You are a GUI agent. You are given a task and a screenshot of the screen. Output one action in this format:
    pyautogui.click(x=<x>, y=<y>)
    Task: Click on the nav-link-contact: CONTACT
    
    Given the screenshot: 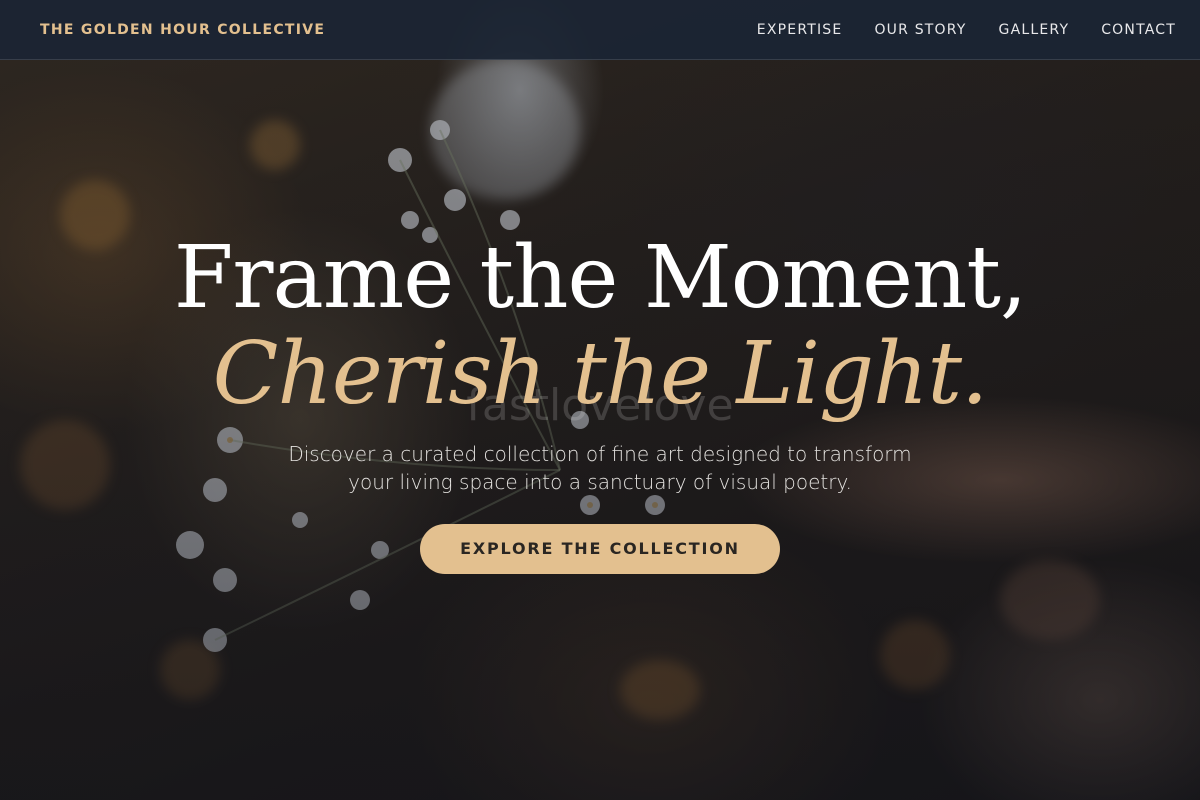 What is the action you would take?
    pyautogui.click(x=1138, y=30)
    